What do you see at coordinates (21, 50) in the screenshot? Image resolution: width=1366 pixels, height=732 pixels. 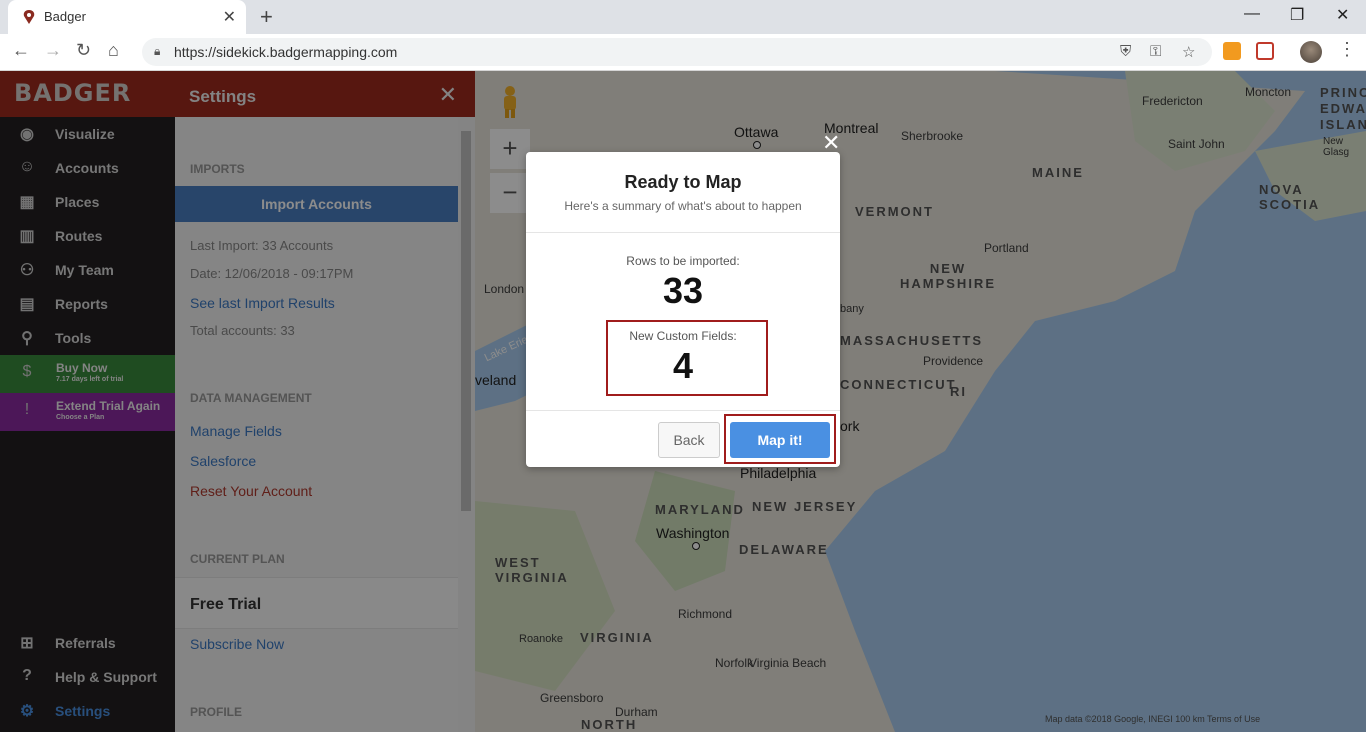 I see `back-arrow-icon: ←` at bounding box center [21, 50].